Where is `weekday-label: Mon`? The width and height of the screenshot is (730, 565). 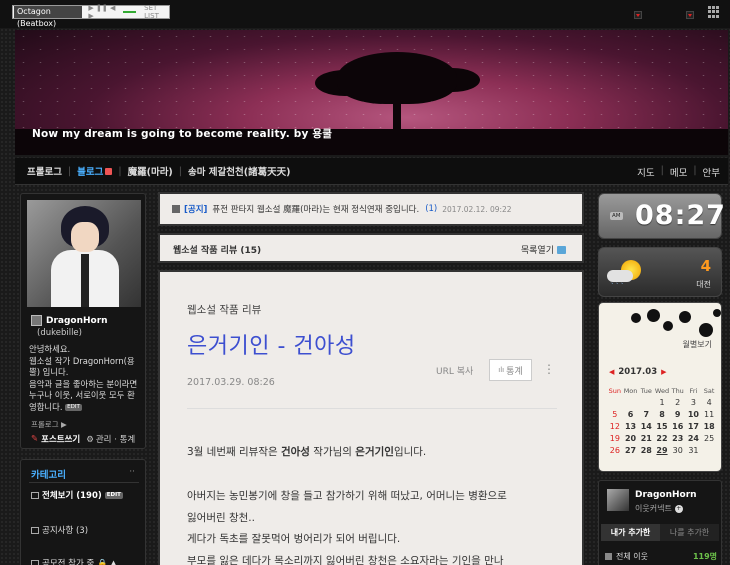
weekday-label: Mon is located at coordinates (630, 391).